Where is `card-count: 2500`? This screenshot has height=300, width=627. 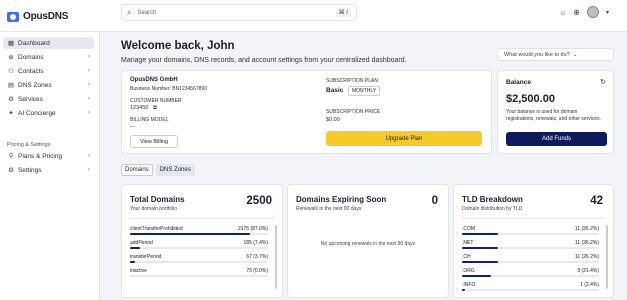
card-count: 2500 is located at coordinates (259, 201).